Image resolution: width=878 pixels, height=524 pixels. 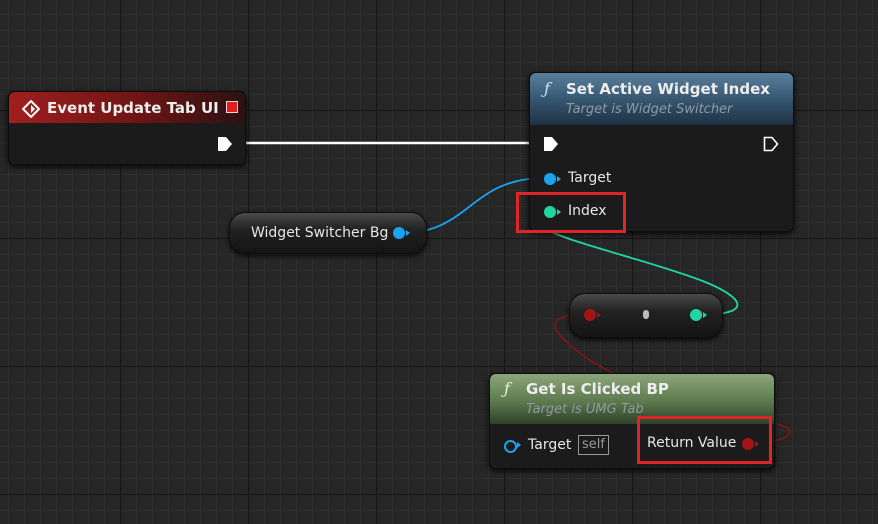 I want to click on set-node-subtitle: Target is Widget Switcher, so click(x=649, y=109).